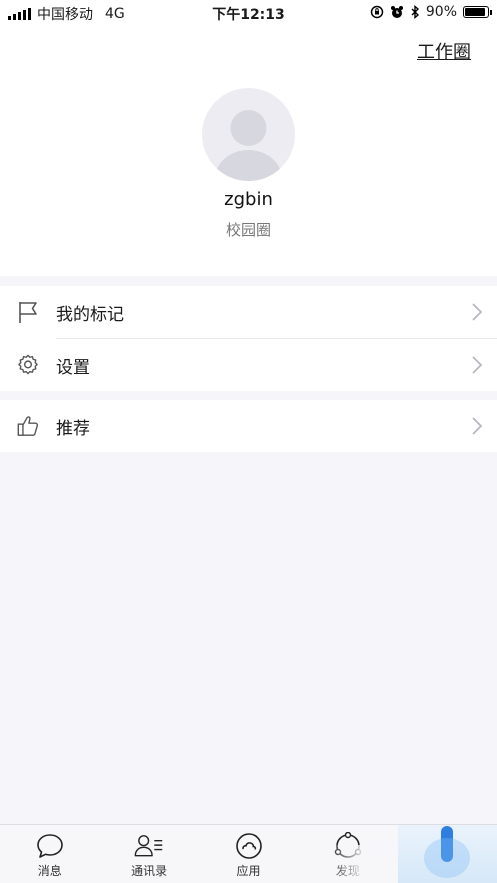  Describe the element at coordinates (73, 428) in the screenshot. I see `menu-item-label: 推荐` at that location.